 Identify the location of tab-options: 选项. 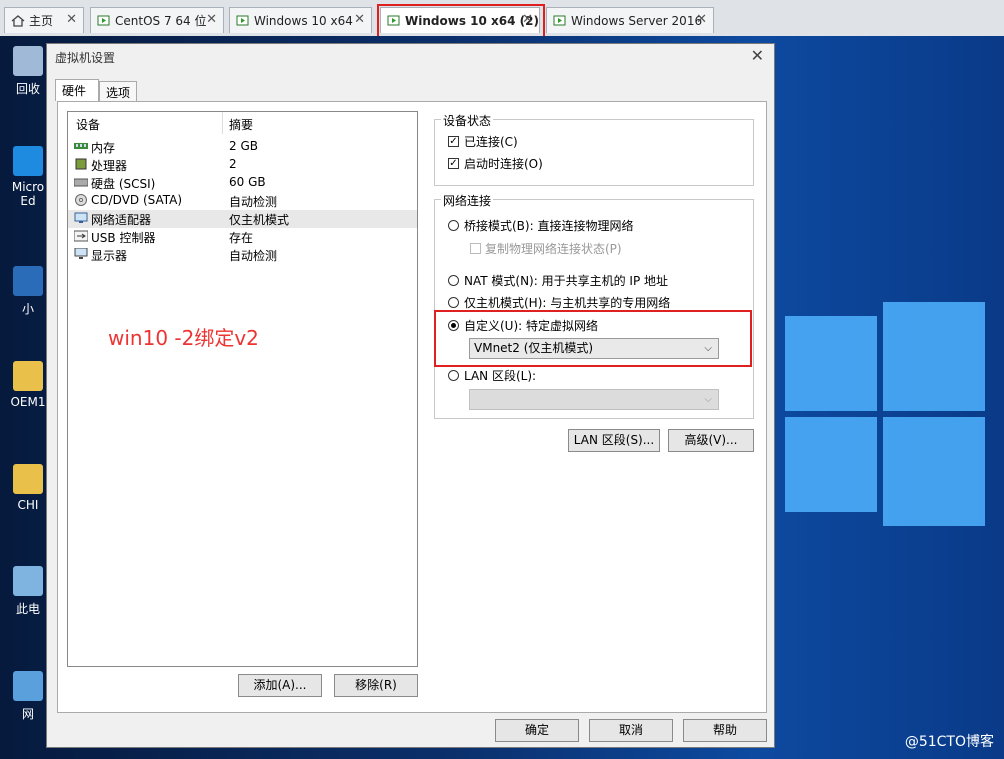
(118, 91).